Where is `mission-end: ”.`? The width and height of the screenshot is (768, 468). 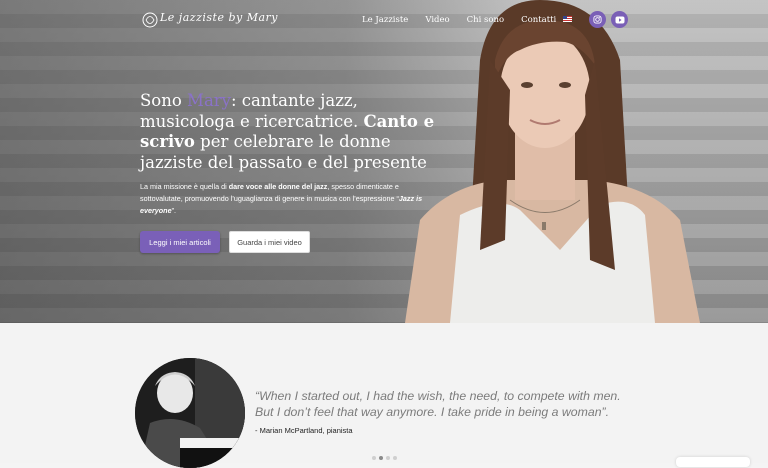
mission-end: ”. is located at coordinates (173, 210).